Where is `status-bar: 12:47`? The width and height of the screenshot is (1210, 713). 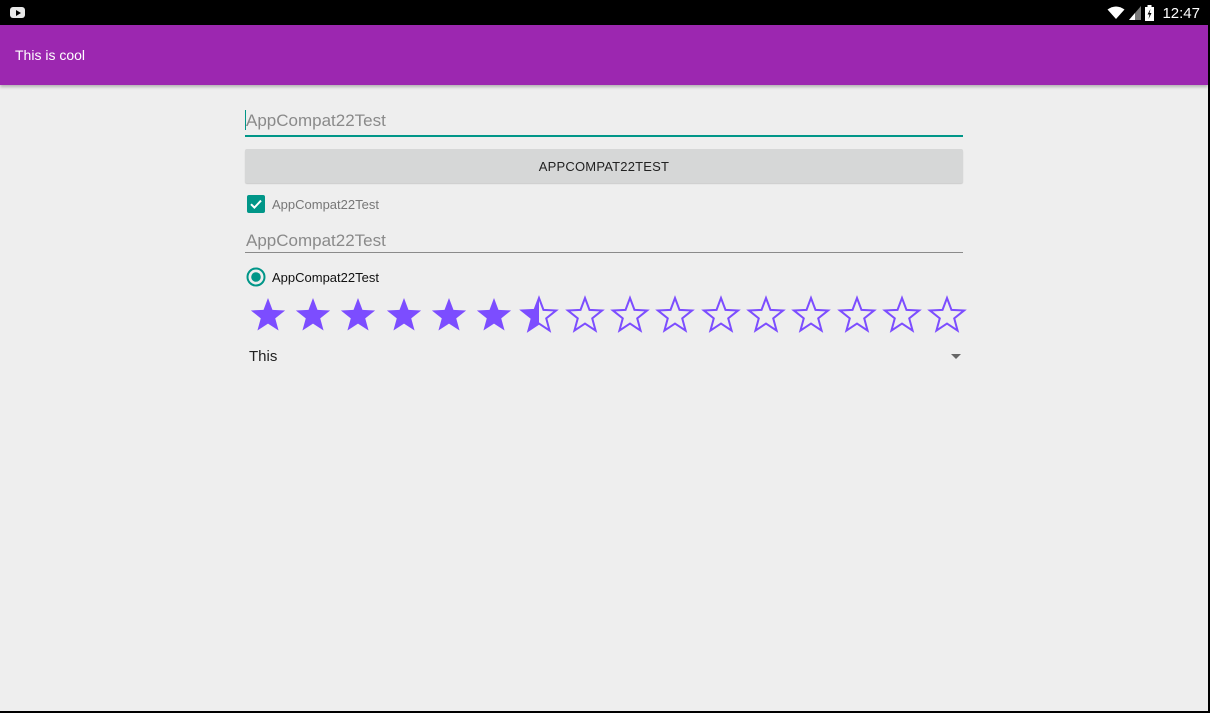 status-bar: 12:47 is located at coordinates (604, 12).